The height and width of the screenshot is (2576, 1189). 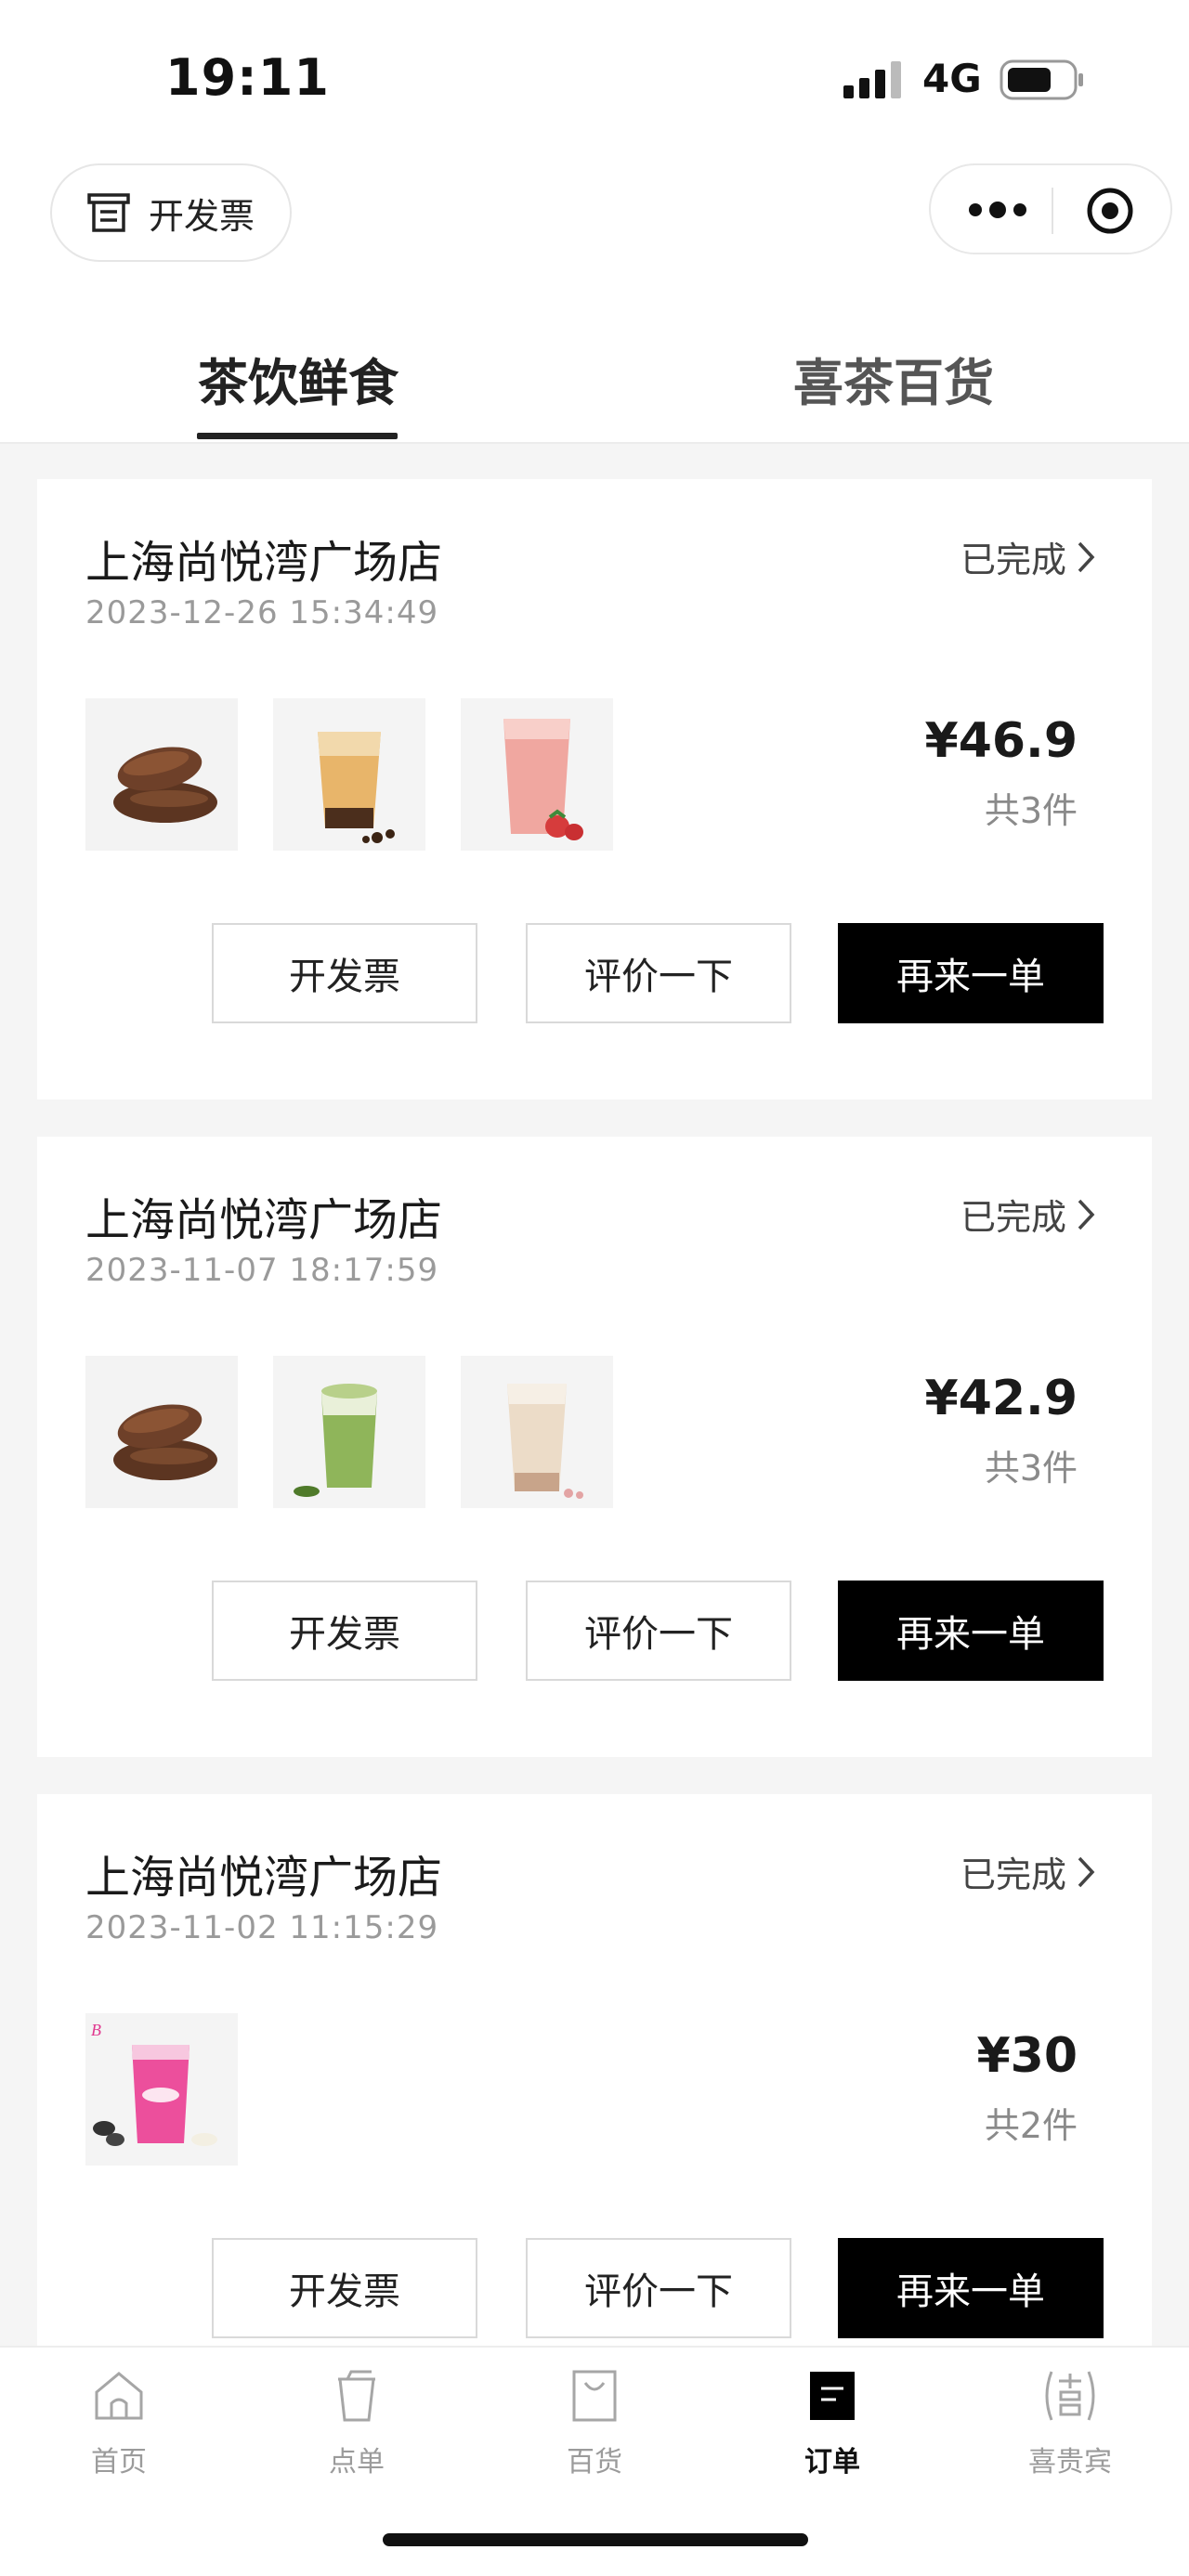 What do you see at coordinates (832, 2422) in the screenshot?
I see `nav-orders: 订单` at bounding box center [832, 2422].